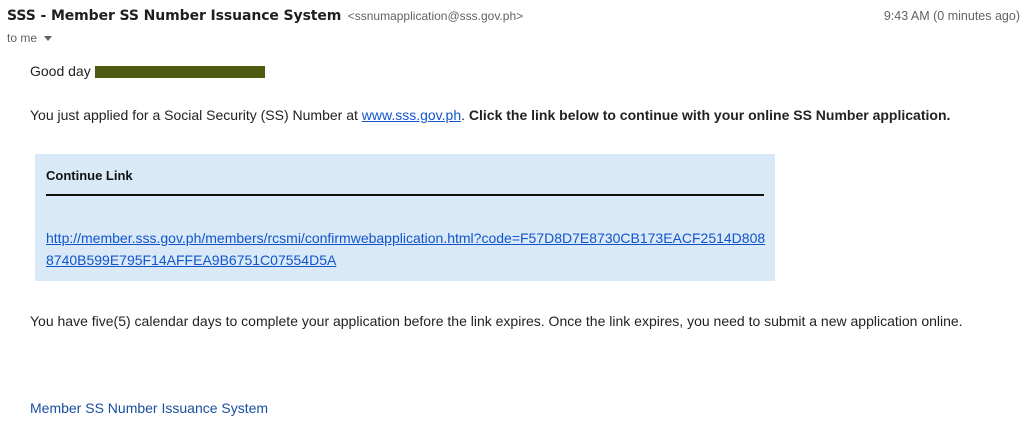  Describe the element at coordinates (149, 408) in the screenshot. I see `signature-link: Member SS Number Issuance System` at that location.